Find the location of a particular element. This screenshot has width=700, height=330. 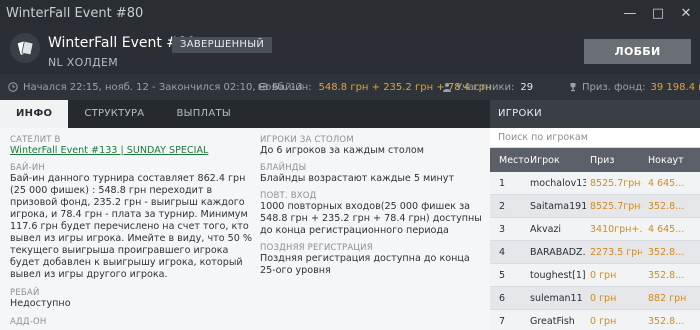

player-cell: toughest[1] is located at coordinates (558, 275).